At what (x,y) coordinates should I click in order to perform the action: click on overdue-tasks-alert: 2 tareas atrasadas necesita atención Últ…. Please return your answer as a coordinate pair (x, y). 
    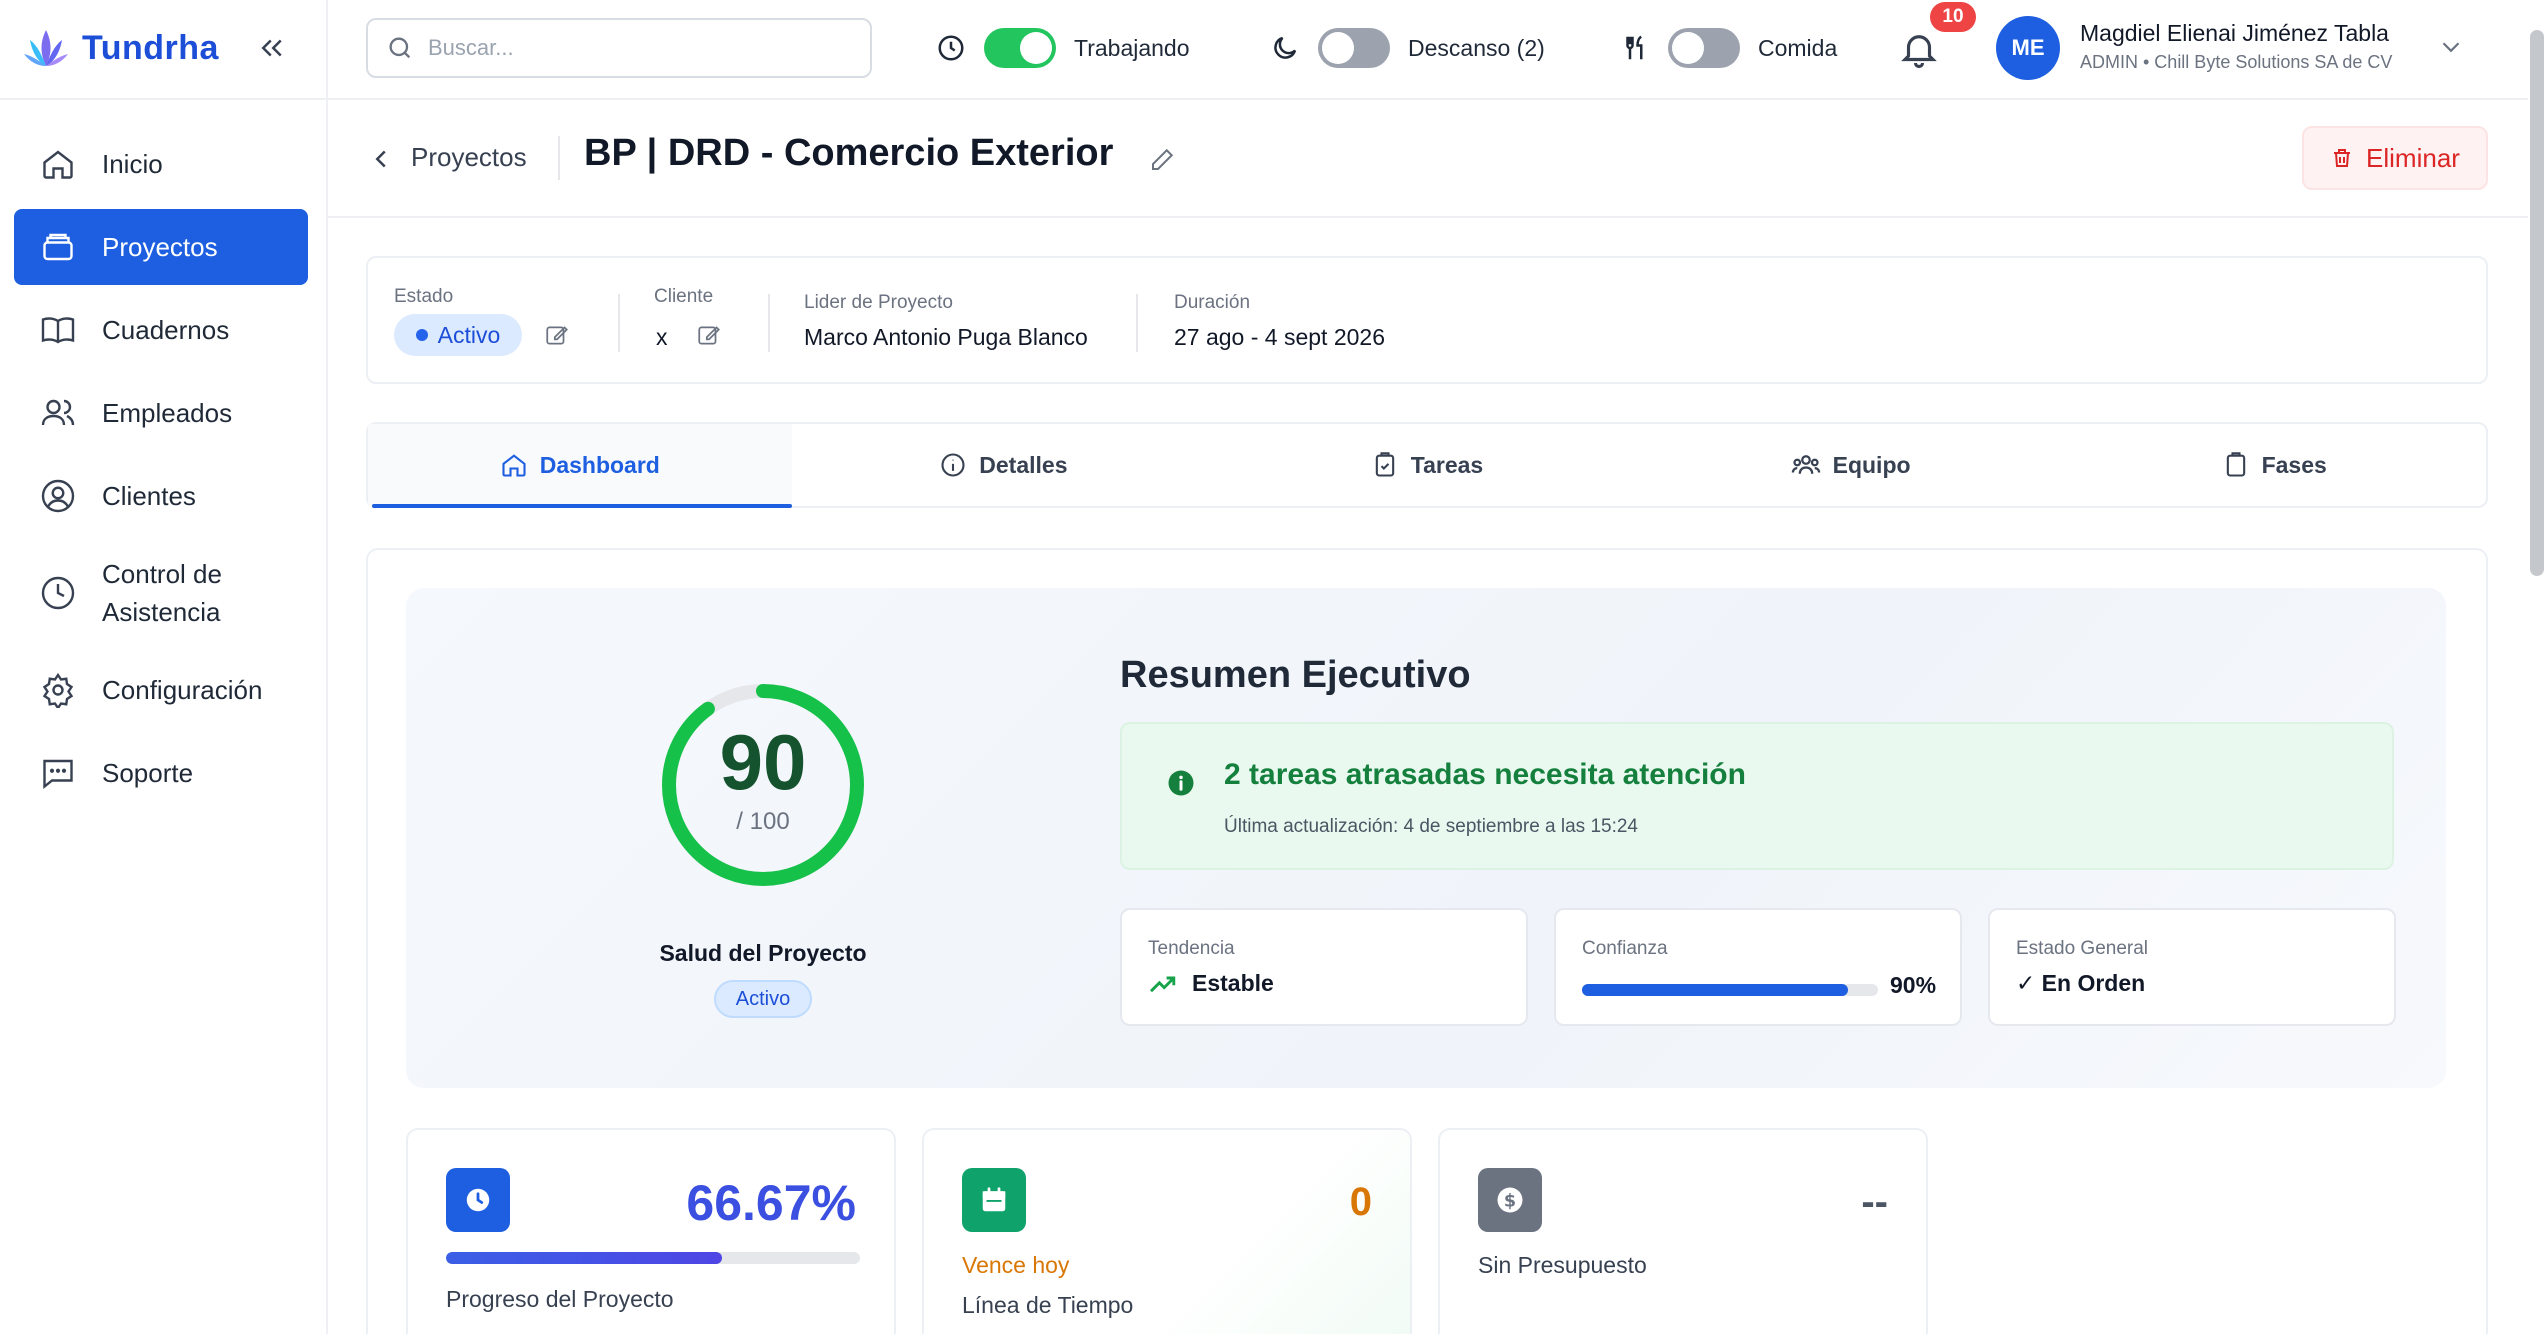
    Looking at the image, I should click on (1757, 796).